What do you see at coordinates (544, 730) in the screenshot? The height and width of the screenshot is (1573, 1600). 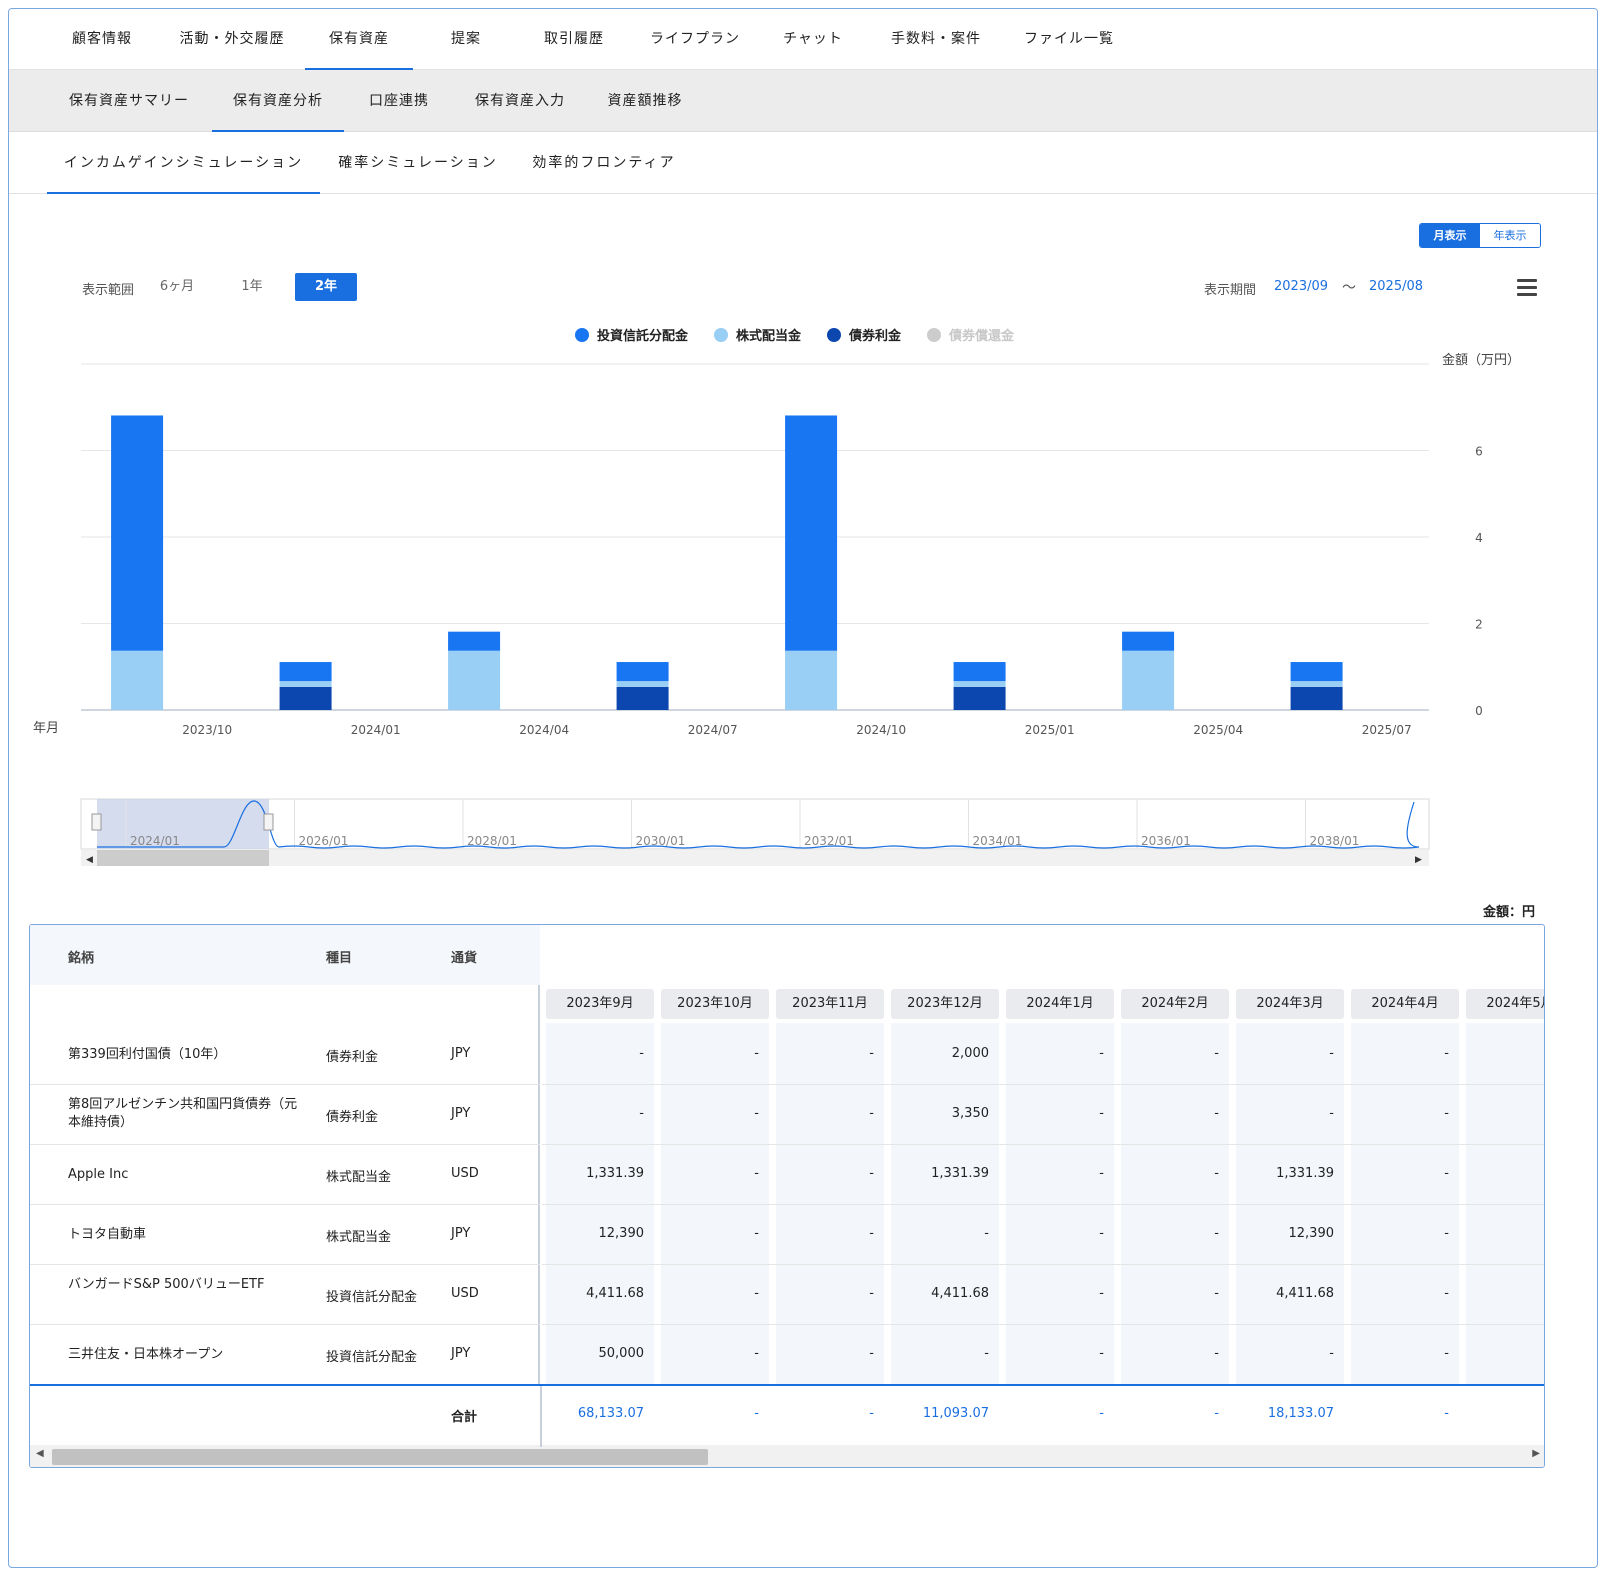 I see `x-tick-label: 2024/04` at bounding box center [544, 730].